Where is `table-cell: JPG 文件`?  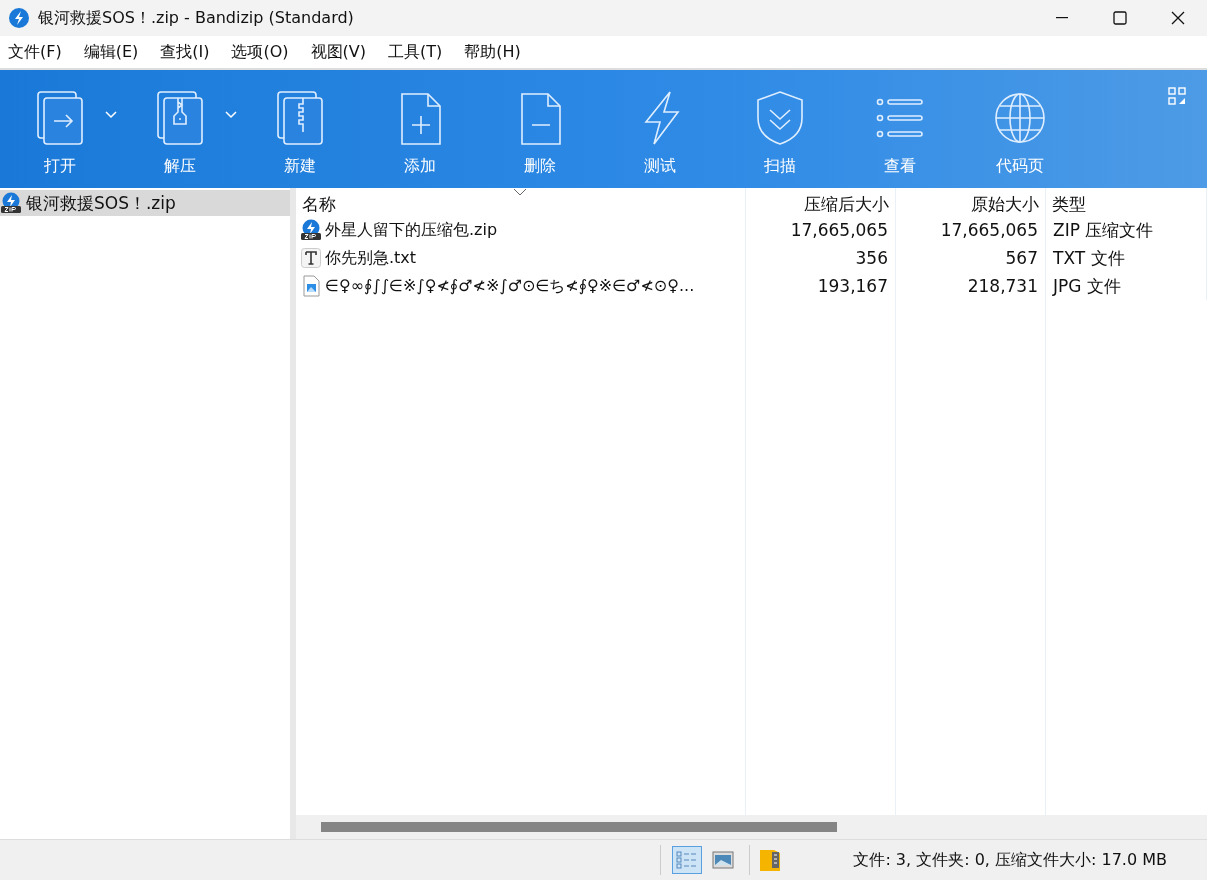
table-cell: JPG 文件 is located at coordinates (1126, 286).